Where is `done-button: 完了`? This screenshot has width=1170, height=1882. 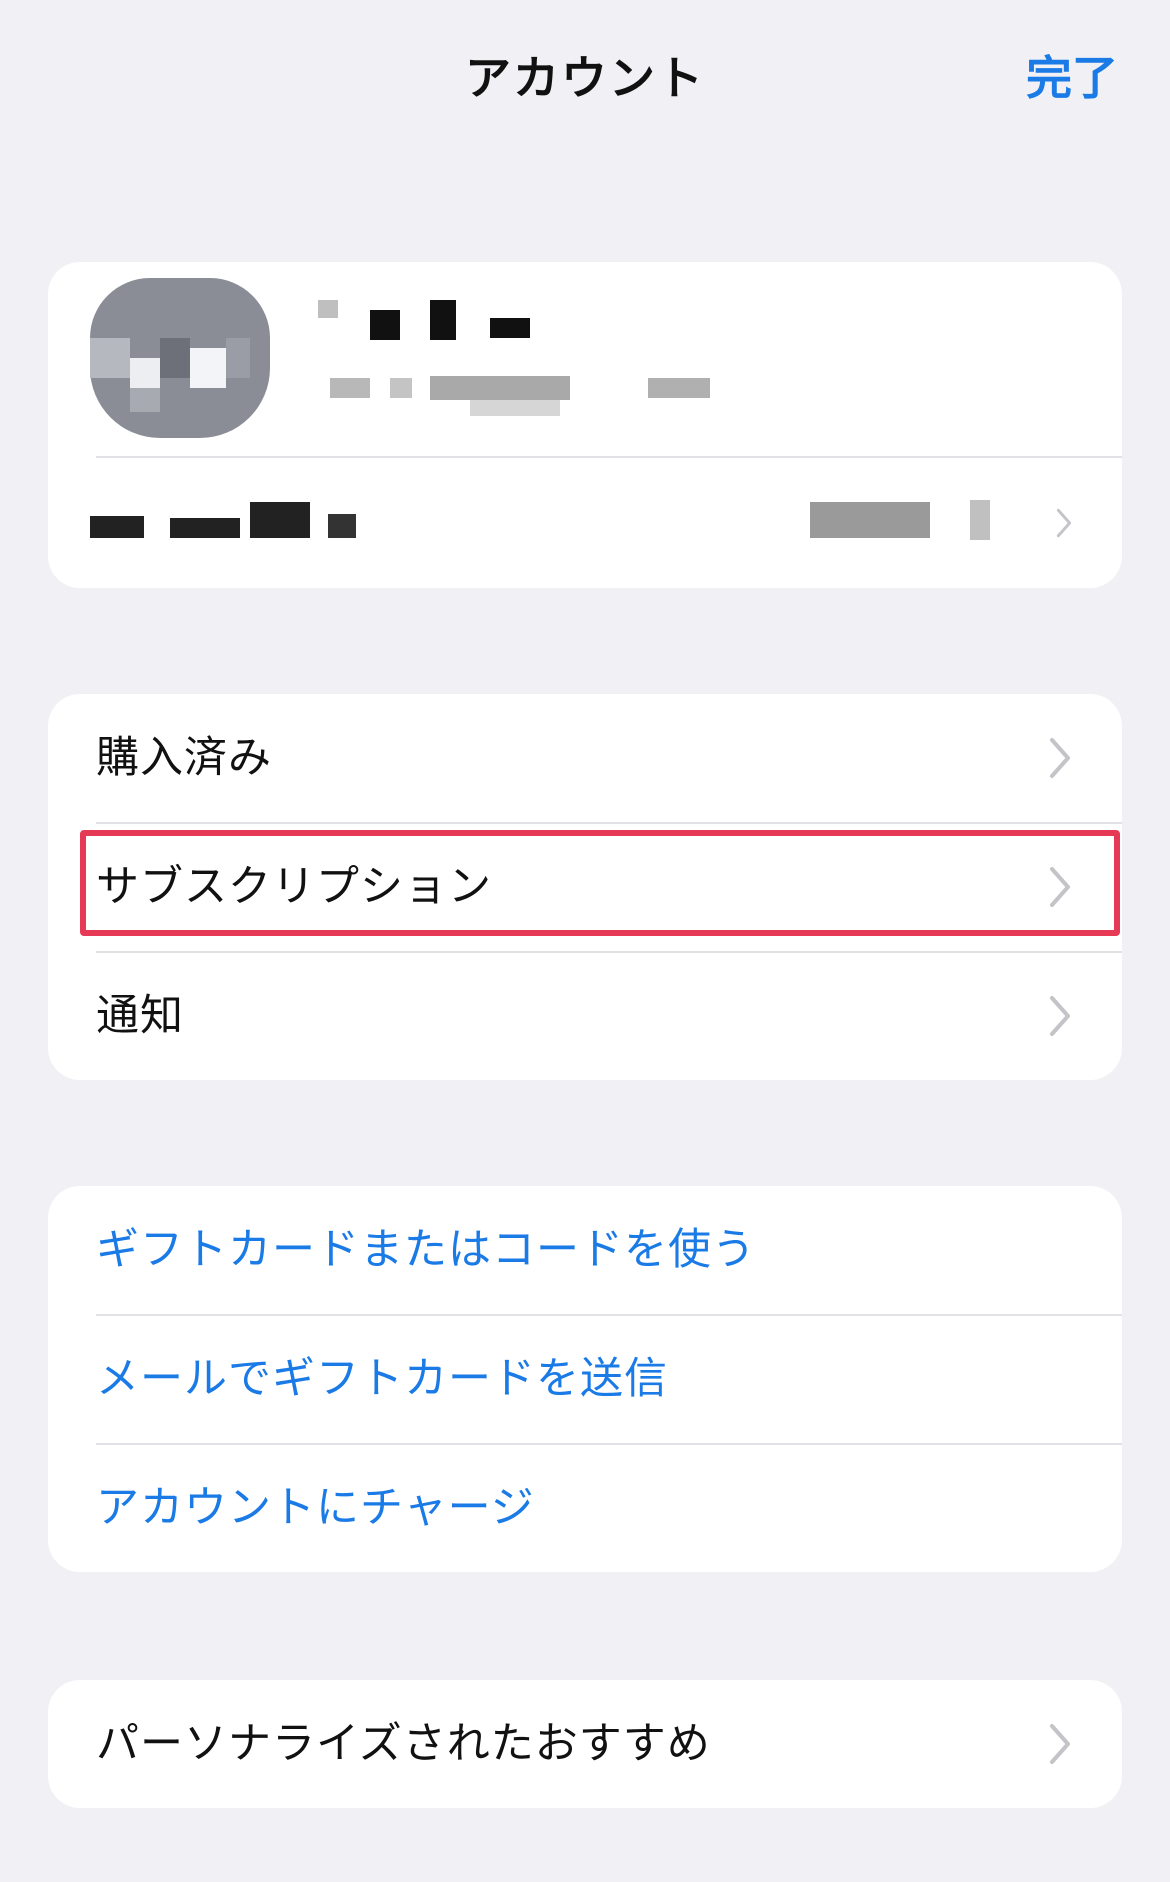
done-button: 完了 is located at coordinates (1072, 75).